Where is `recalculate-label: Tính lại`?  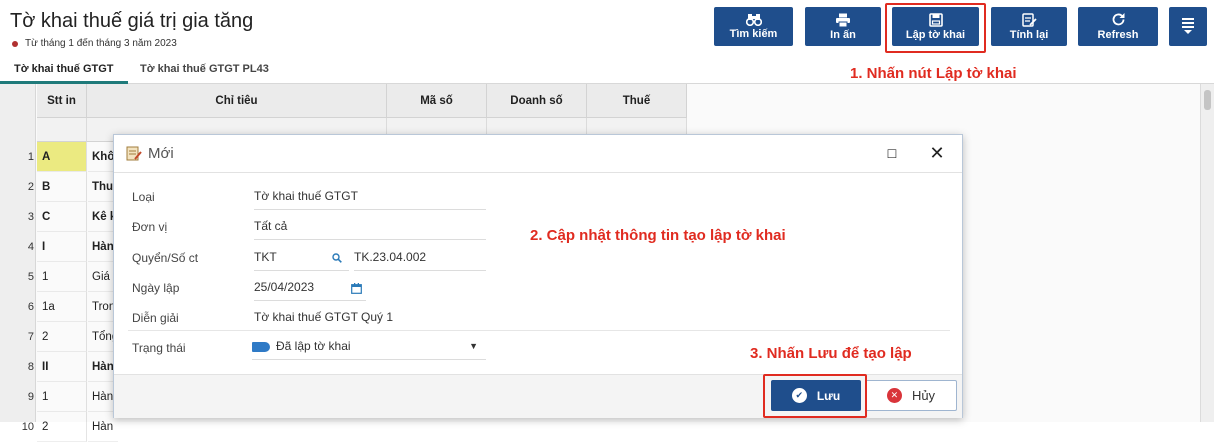 recalculate-label: Tính lại is located at coordinates (1029, 34).